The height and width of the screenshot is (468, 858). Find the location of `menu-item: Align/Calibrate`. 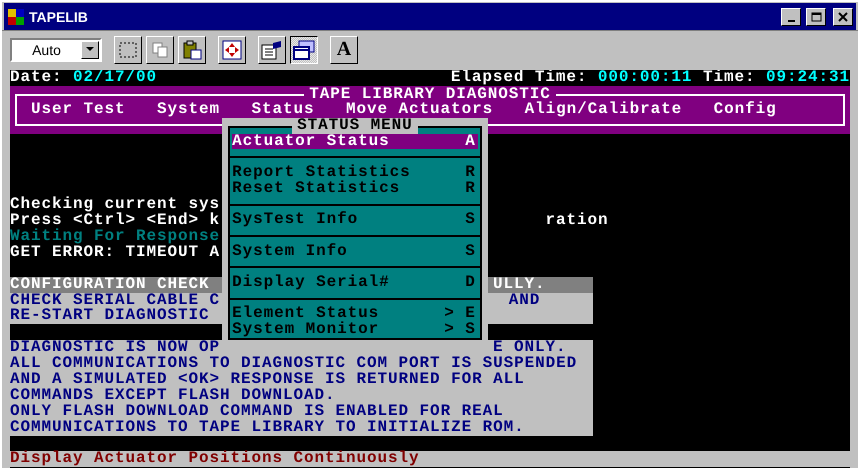

menu-item: Align/Calibrate is located at coordinates (603, 110).